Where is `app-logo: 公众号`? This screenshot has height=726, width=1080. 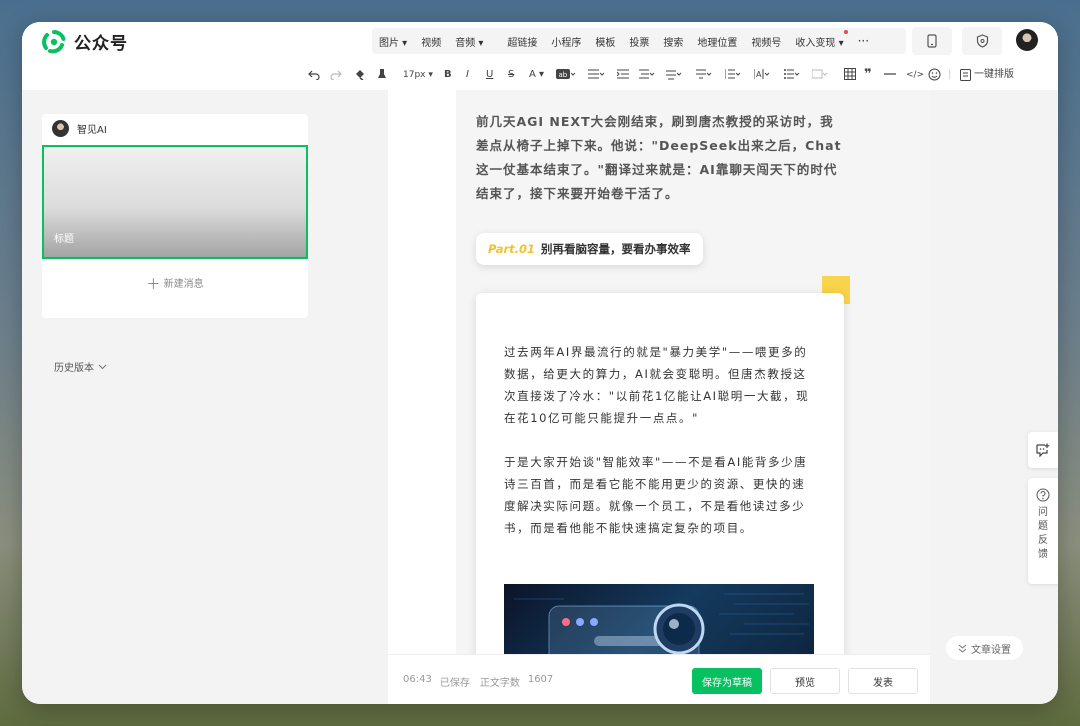 app-logo: 公众号 is located at coordinates (85, 41).